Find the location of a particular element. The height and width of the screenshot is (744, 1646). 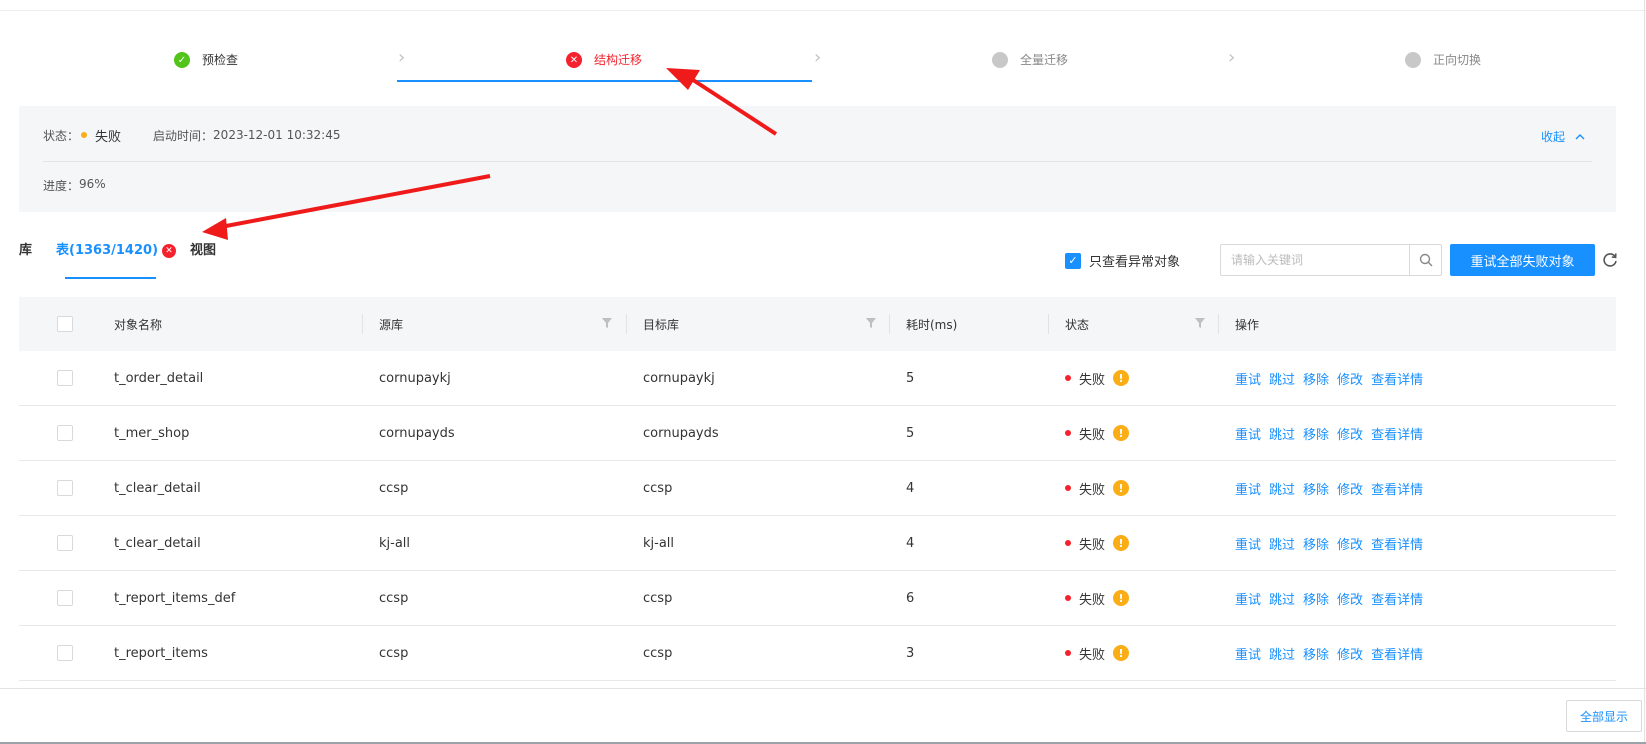

step-precheck: ✓ 预检查 is located at coordinates (206, 62).